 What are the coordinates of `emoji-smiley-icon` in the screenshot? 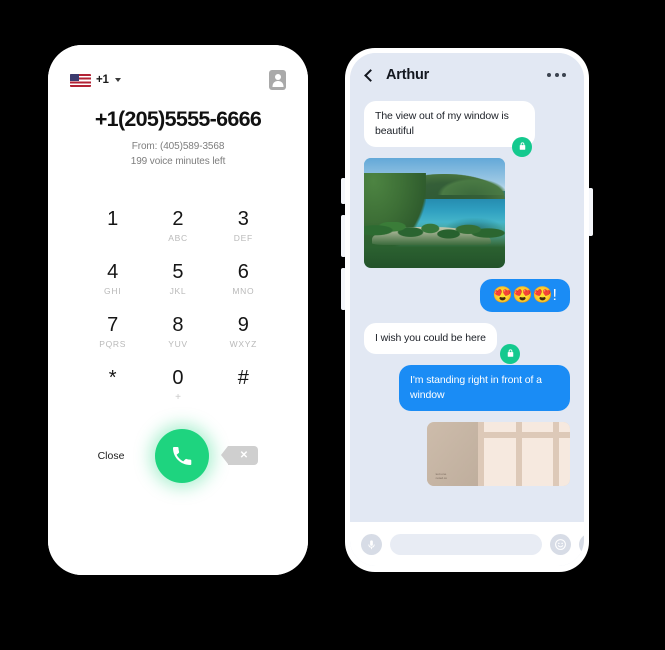 It's located at (560, 544).